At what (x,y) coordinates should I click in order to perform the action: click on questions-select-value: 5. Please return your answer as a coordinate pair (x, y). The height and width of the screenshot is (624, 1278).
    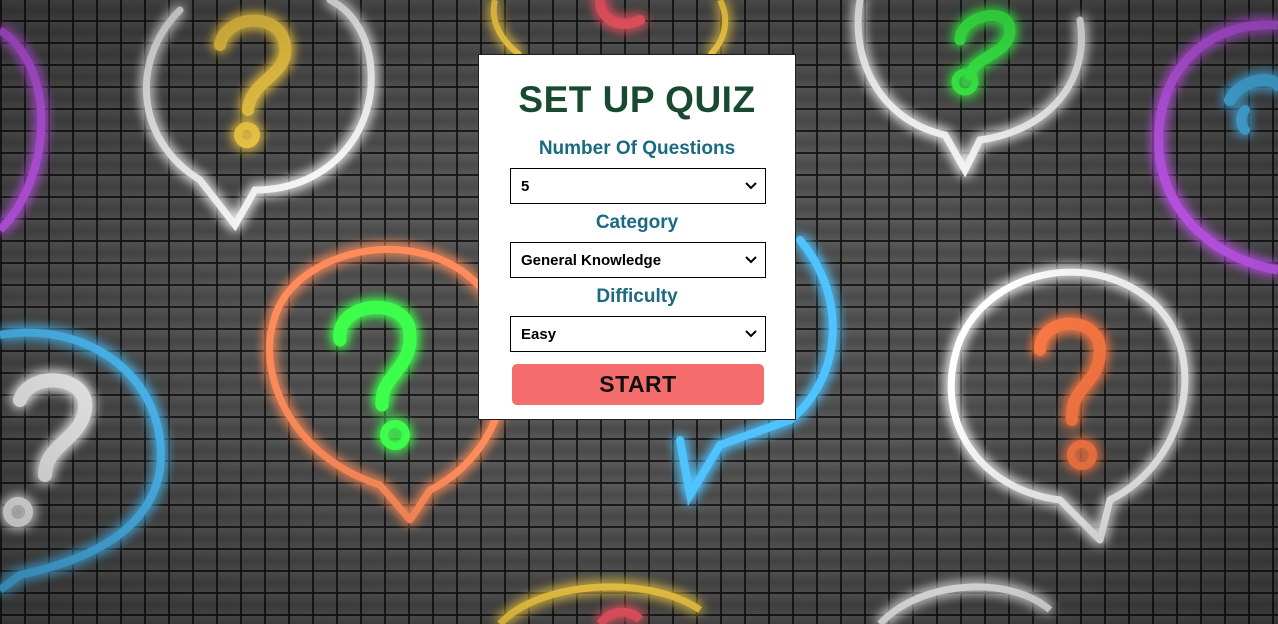
    Looking at the image, I should click on (525, 186).